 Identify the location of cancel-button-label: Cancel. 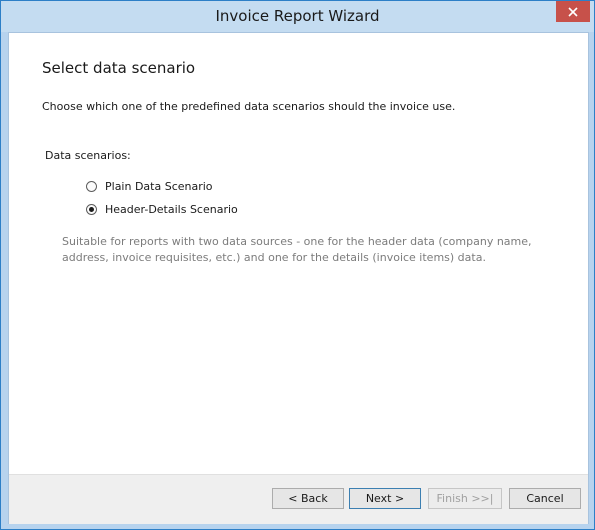
(545, 498).